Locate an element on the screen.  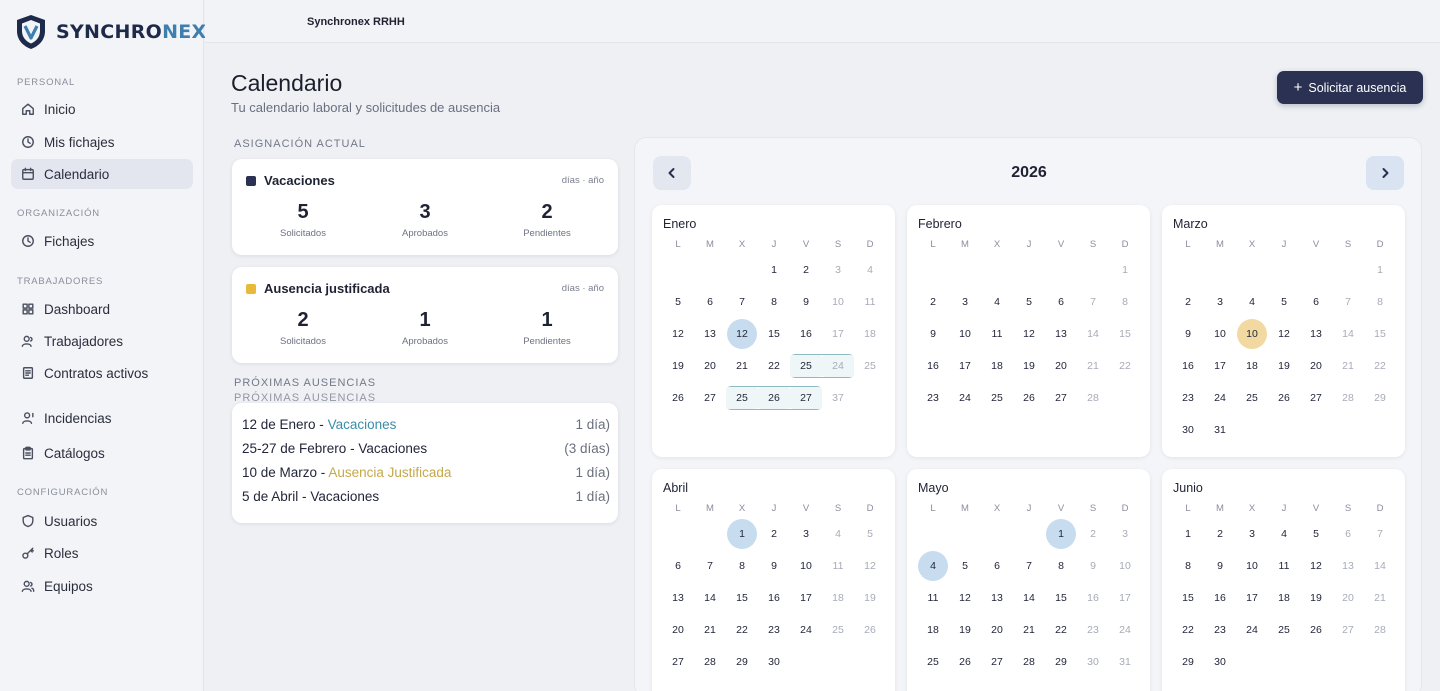
sidebar-item-roles: Roles is located at coordinates (102, 553).